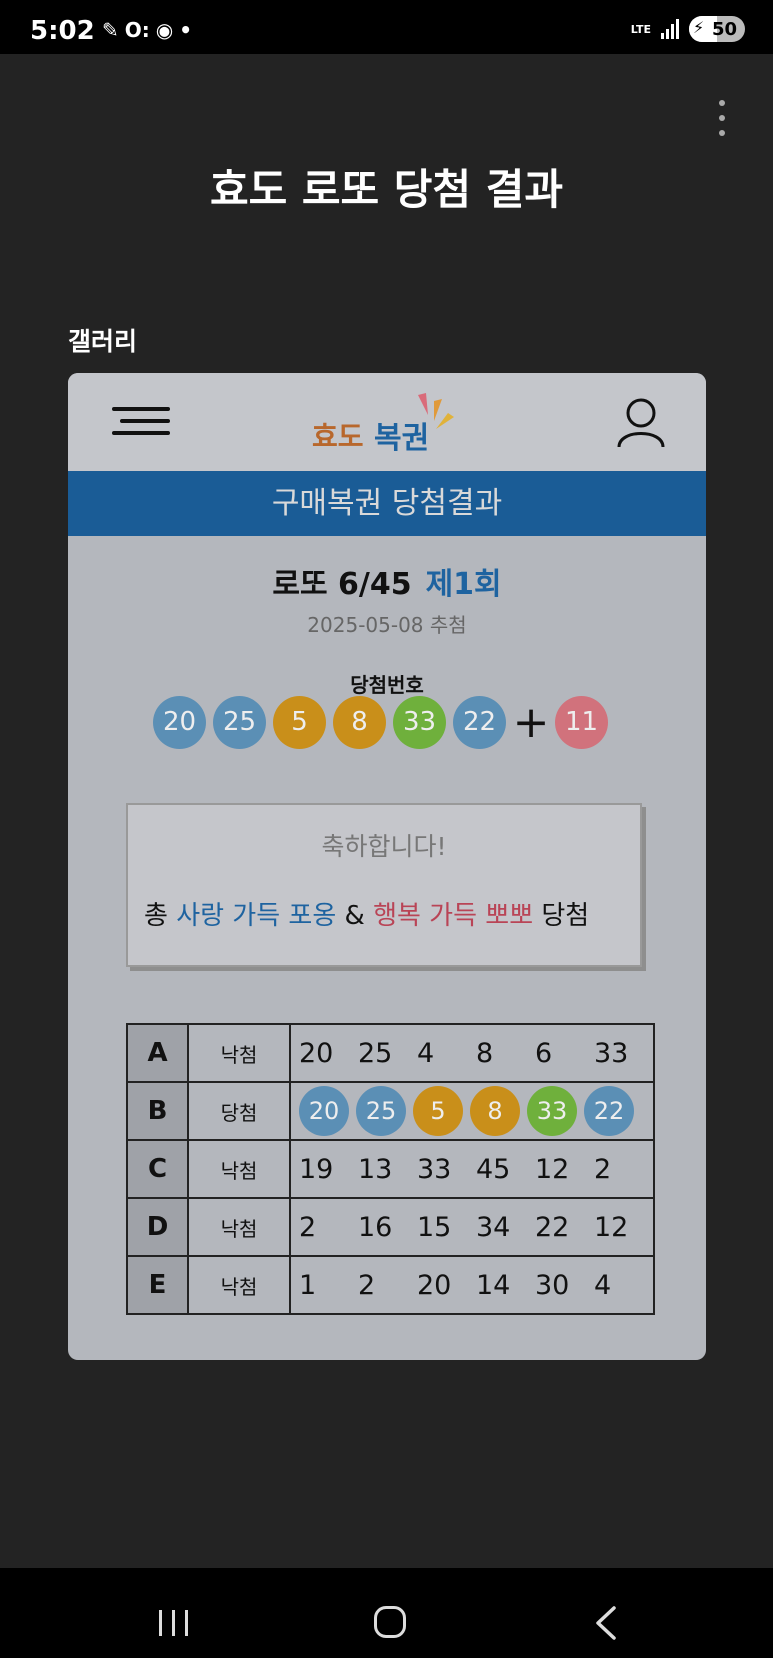  I want to click on card-header: 효도 복권, so click(387, 422).